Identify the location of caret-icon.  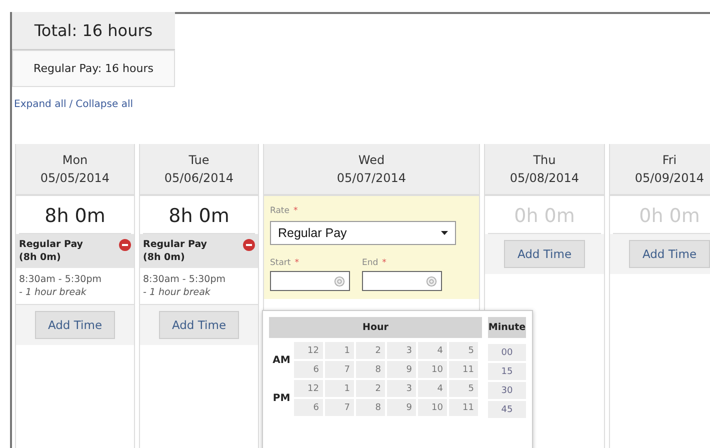
(444, 233).